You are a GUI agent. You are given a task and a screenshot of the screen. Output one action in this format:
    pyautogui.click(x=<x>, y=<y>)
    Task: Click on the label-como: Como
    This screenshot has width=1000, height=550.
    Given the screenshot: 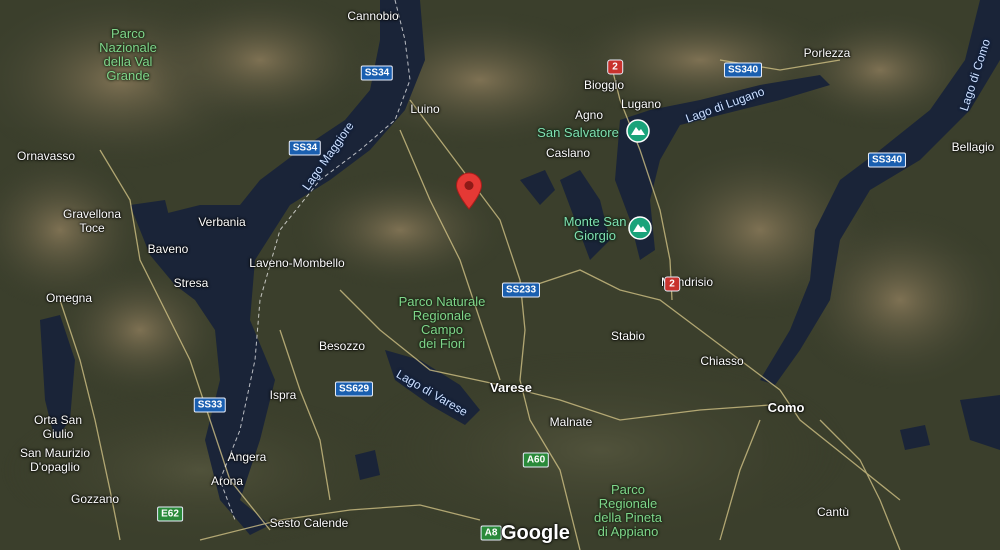 What is the action you would take?
    pyautogui.click(x=786, y=407)
    